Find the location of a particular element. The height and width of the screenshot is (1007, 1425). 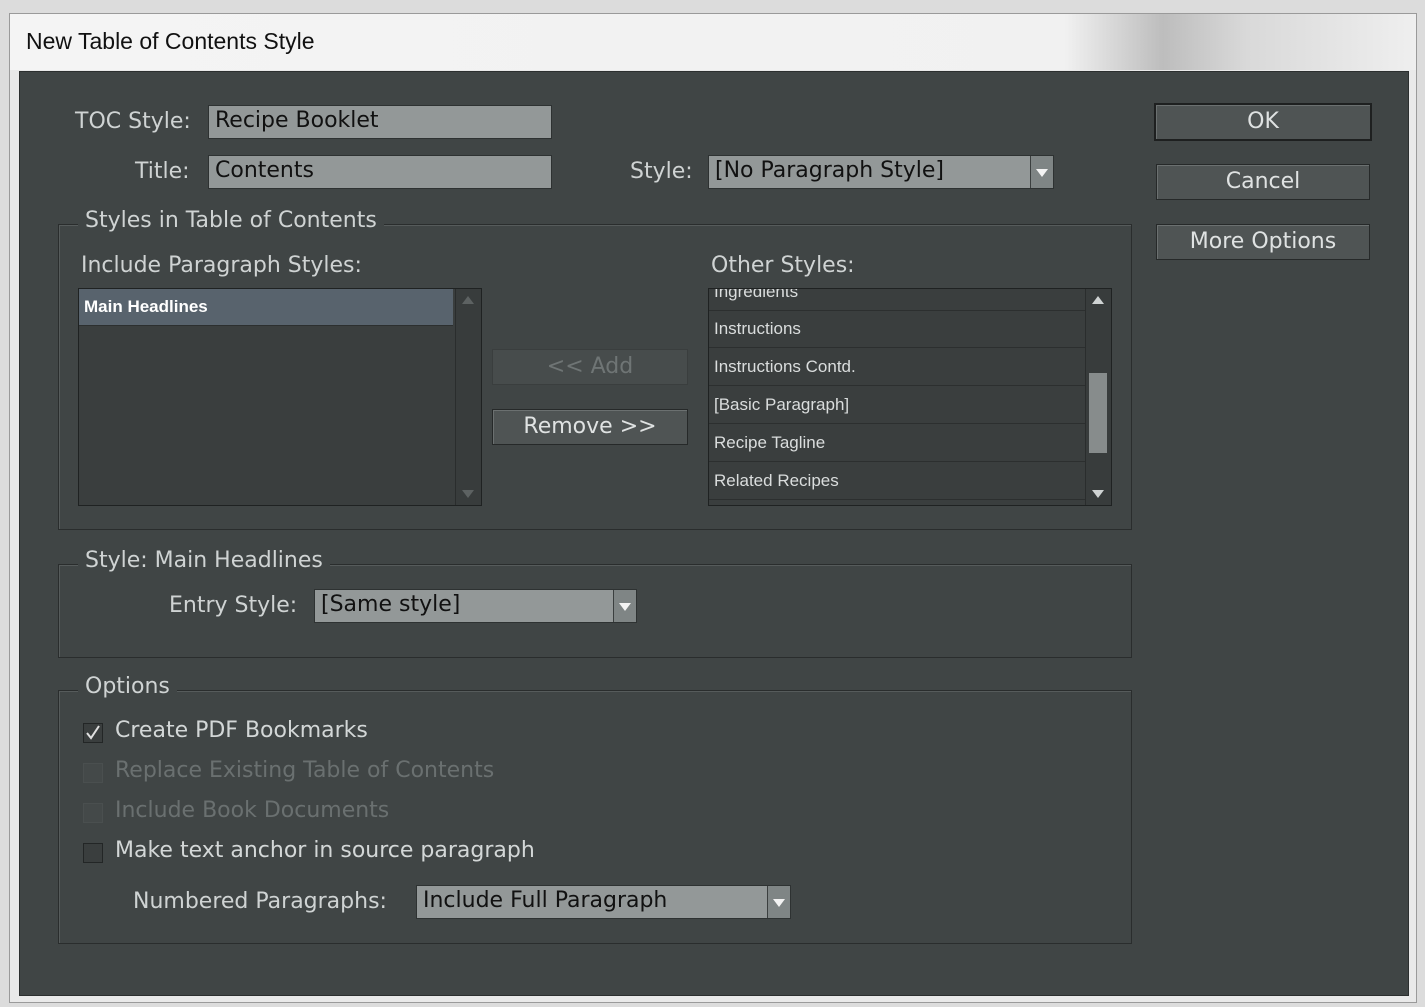

numbered-paragraphs-value: Include Full Paragraph is located at coordinates (545, 900).